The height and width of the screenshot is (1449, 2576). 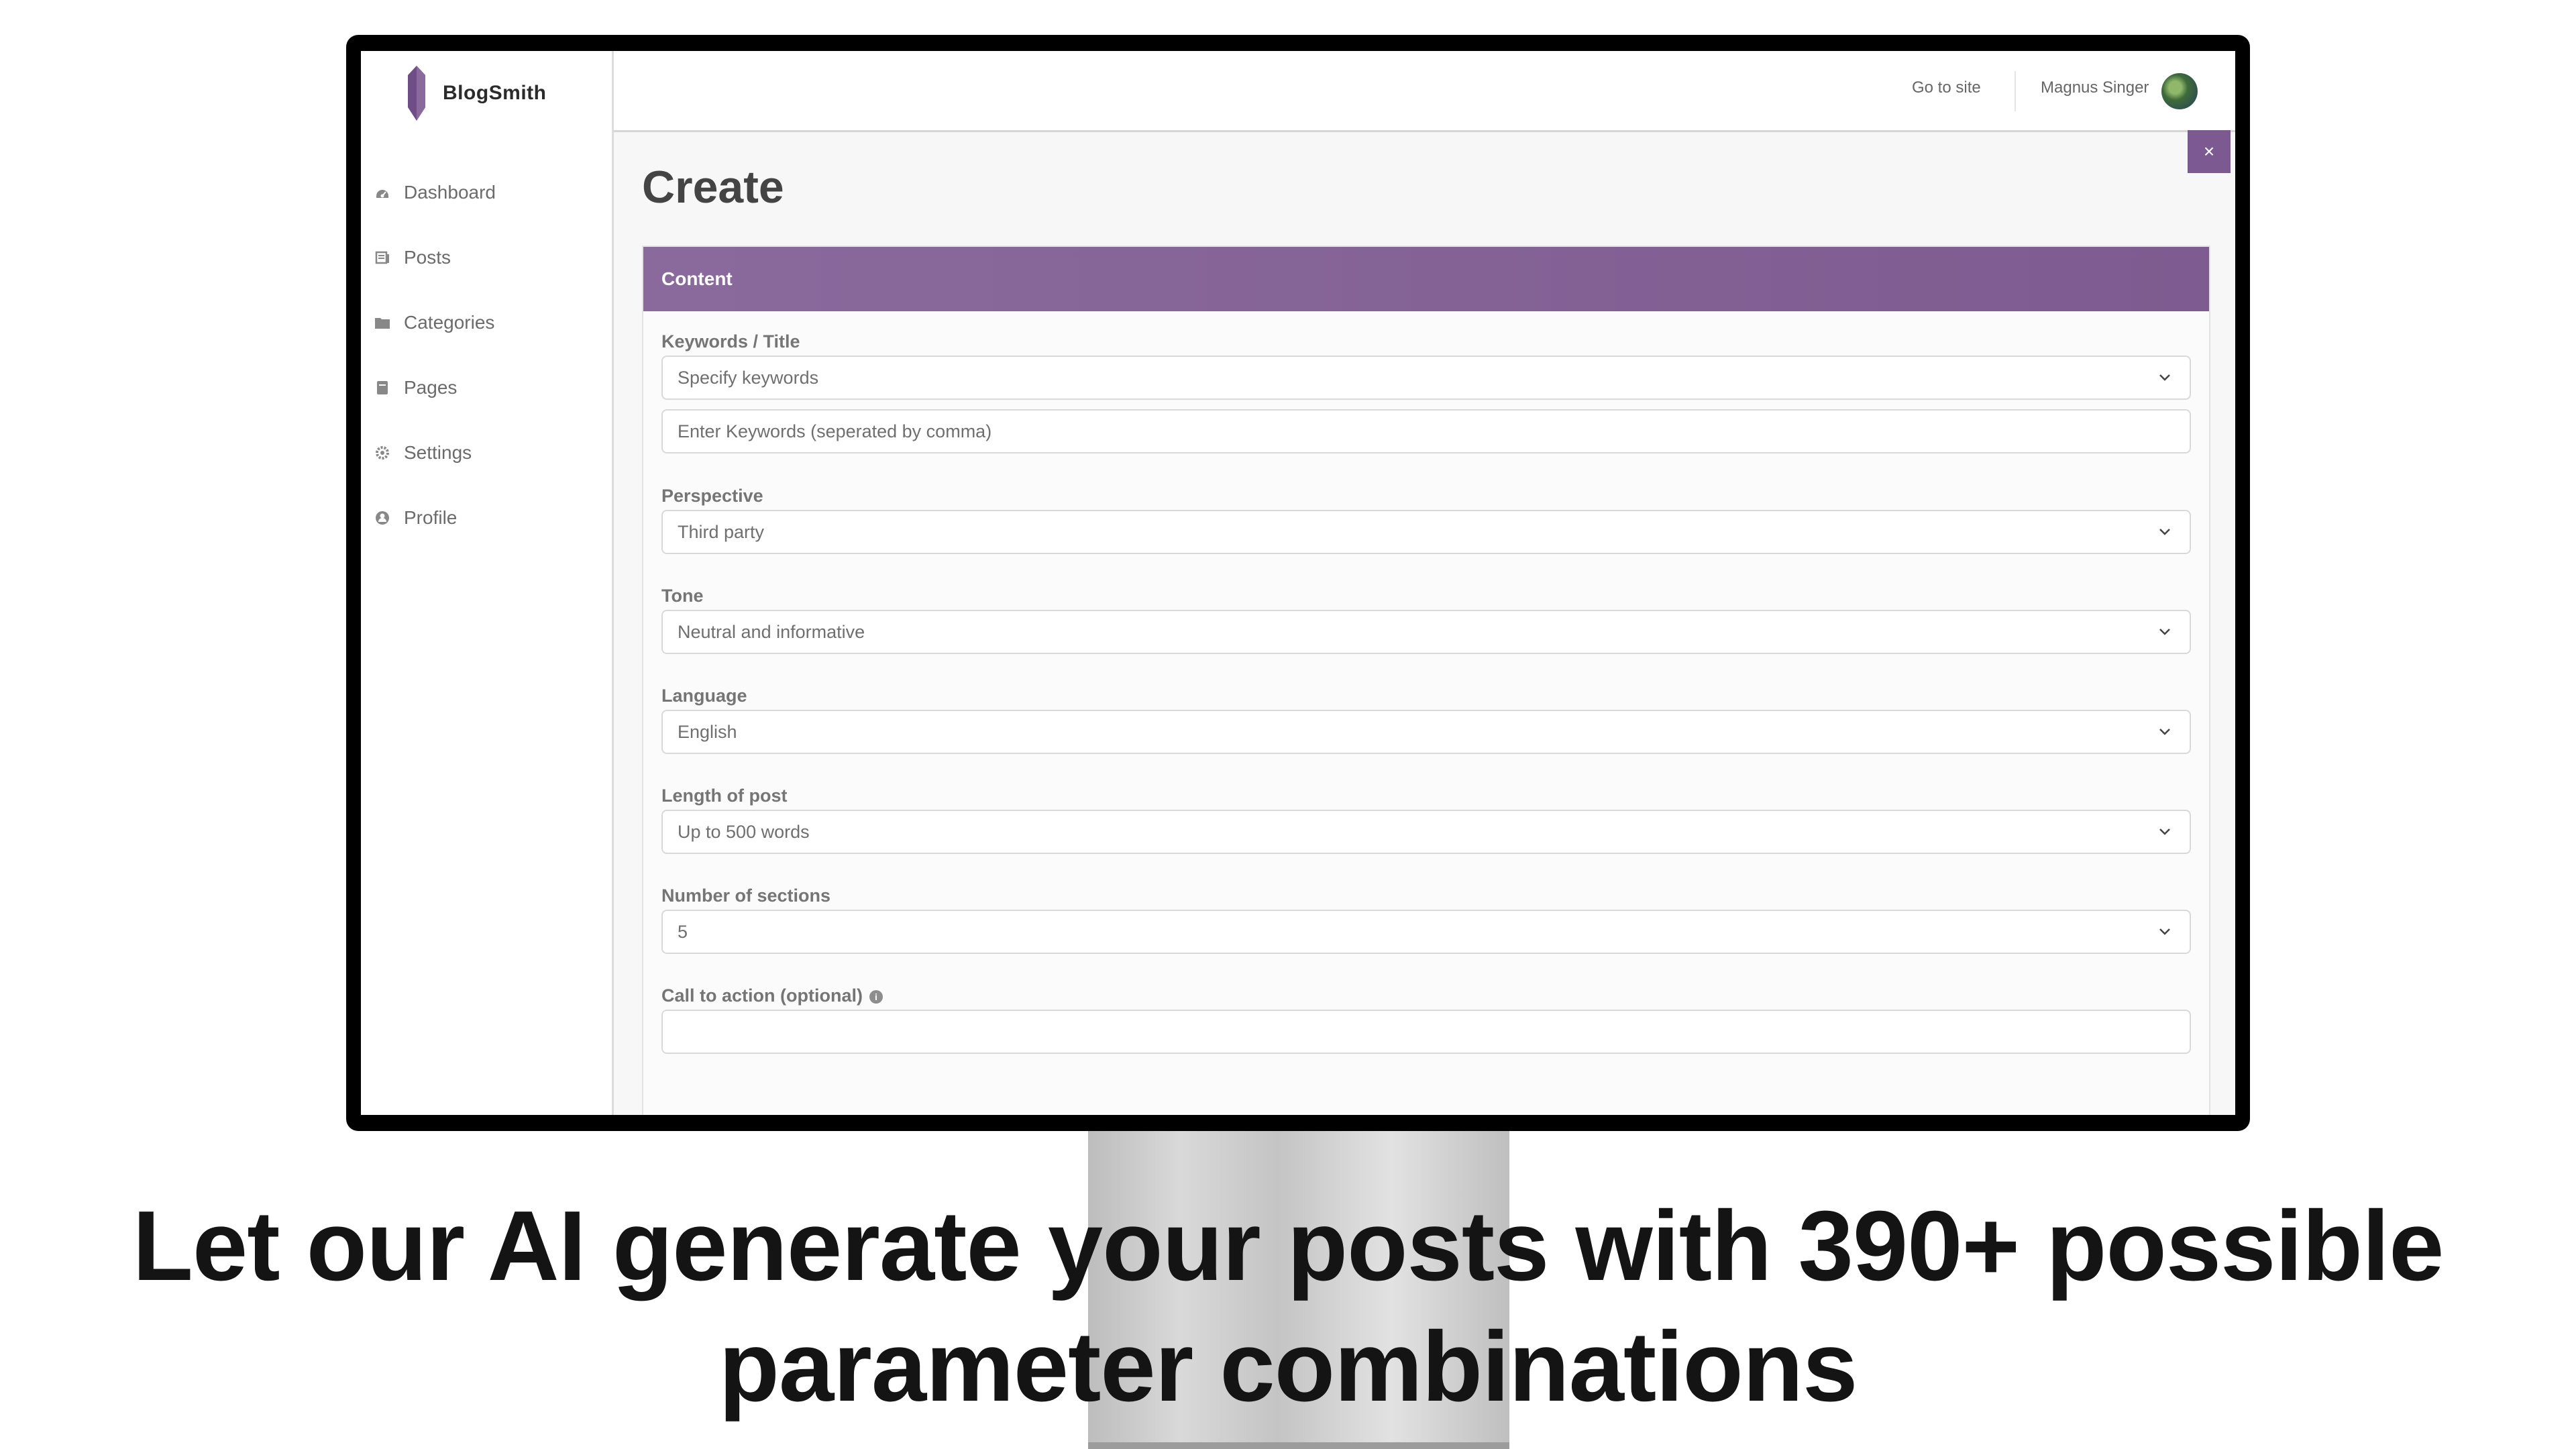 I want to click on user-name: Magnus Singer, so click(x=2095, y=87).